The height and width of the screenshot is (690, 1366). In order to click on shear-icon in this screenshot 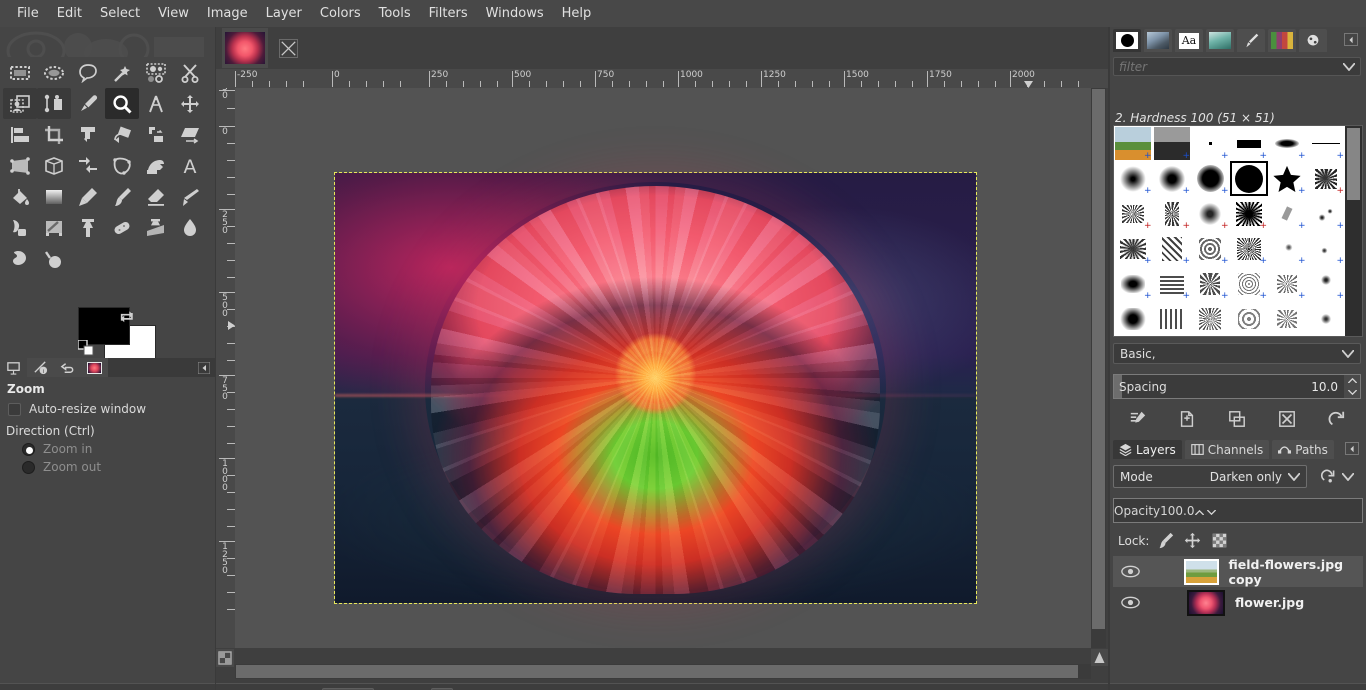, I will do `click(190, 134)`.